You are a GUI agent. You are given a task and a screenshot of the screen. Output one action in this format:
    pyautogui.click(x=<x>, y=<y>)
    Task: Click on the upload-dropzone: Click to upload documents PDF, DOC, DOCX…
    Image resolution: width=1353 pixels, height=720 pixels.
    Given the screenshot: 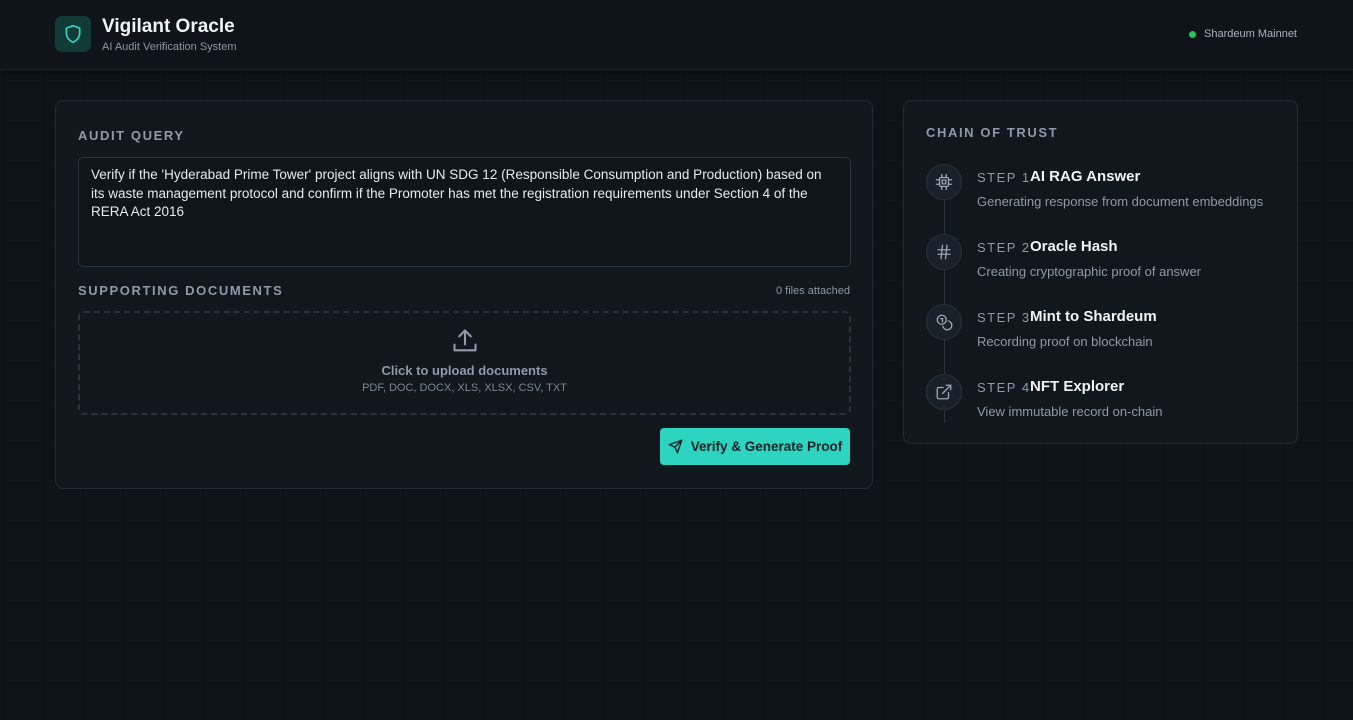 What is the action you would take?
    pyautogui.click(x=464, y=363)
    